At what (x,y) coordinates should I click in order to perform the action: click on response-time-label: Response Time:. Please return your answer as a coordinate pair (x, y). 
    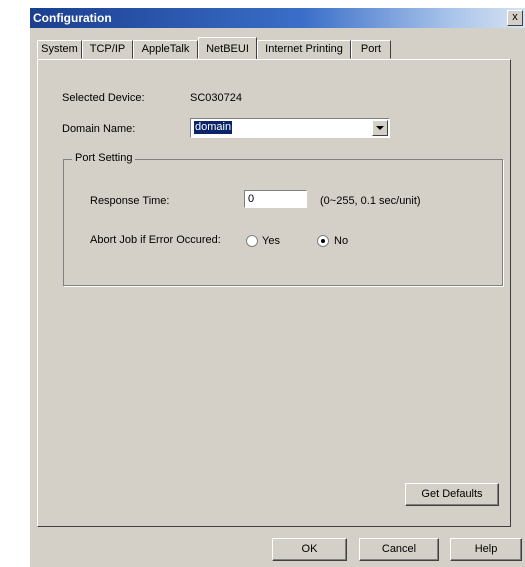
    Looking at the image, I should click on (130, 201).